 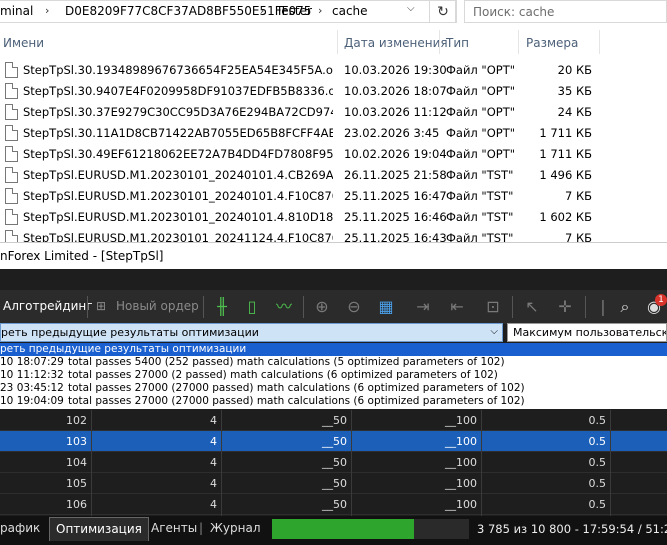 What do you see at coordinates (174, 528) in the screenshot?
I see `tab-agents: Агенты` at bounding box center [174, 528].